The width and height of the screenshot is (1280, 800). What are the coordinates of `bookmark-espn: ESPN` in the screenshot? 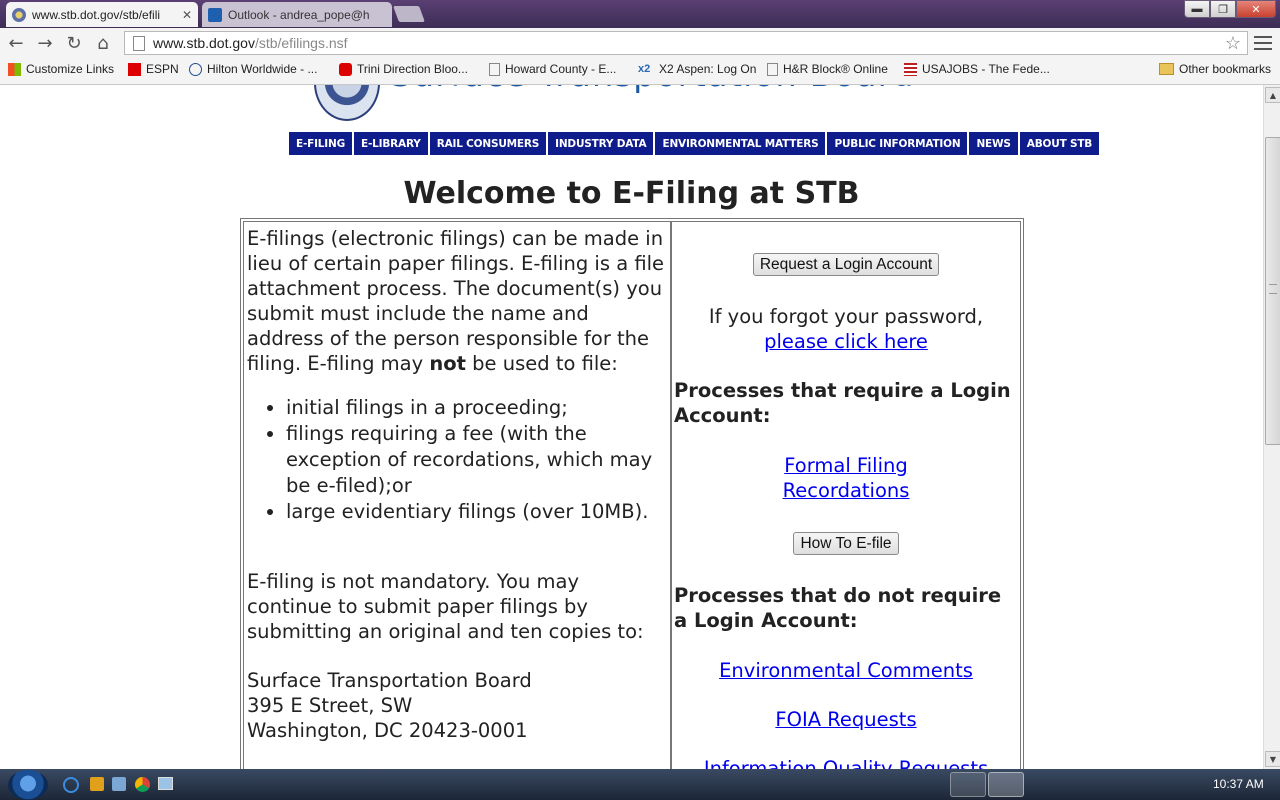 It's located at (153, 69).